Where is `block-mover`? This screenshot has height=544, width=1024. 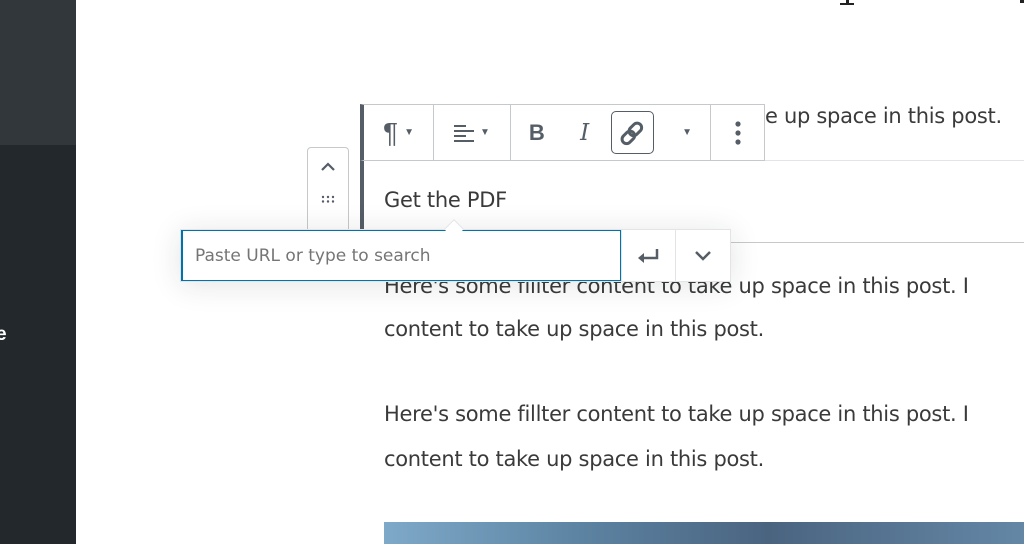
block-mover is located at coordinates (328, 192).